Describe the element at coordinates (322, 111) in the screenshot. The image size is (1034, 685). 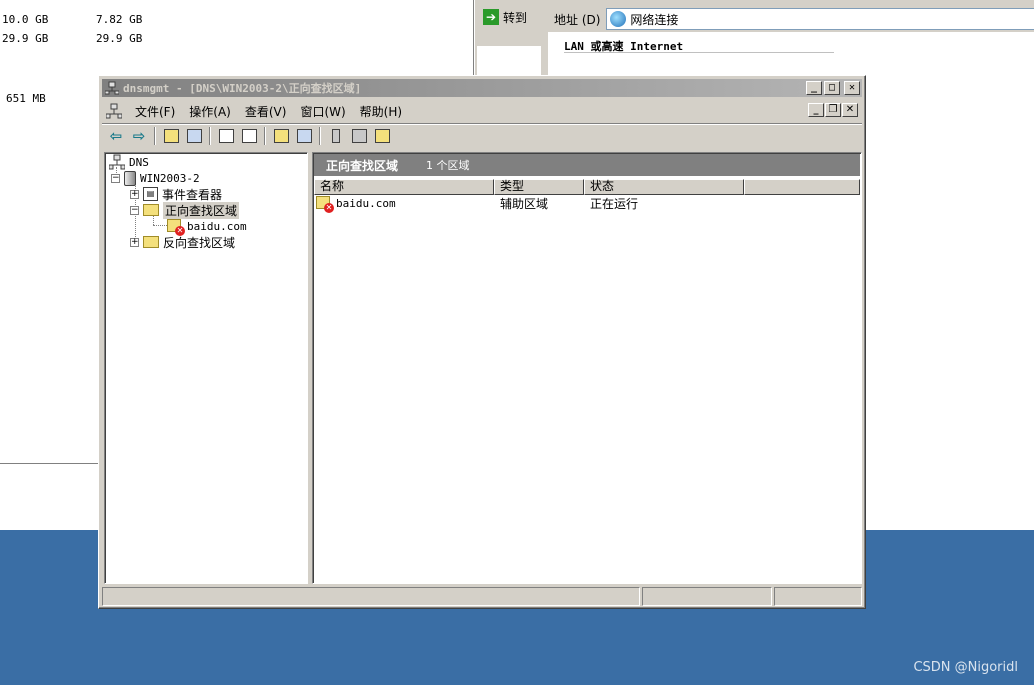
I see `menu-window: 窗口(W)` at that location.